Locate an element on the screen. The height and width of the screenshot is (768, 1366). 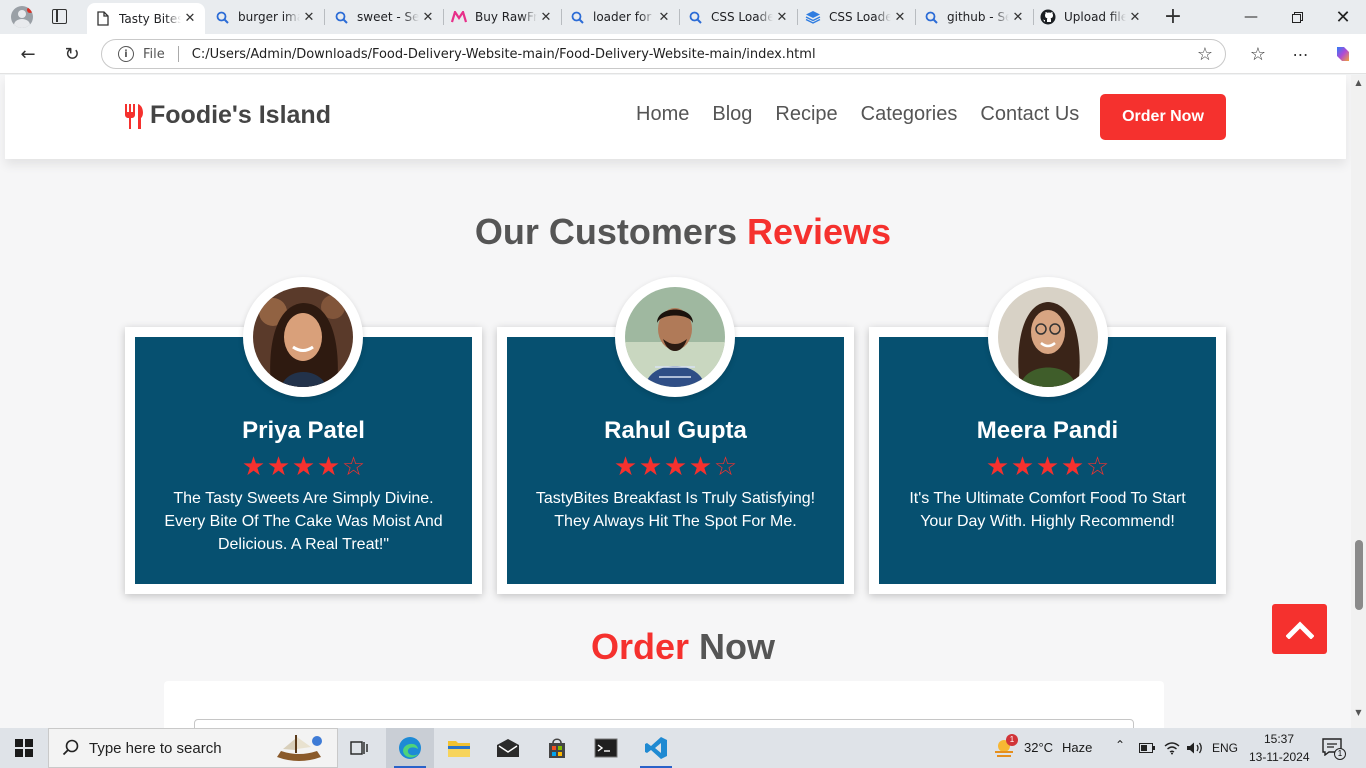
github-icon is located at coordinates (1048, 17).